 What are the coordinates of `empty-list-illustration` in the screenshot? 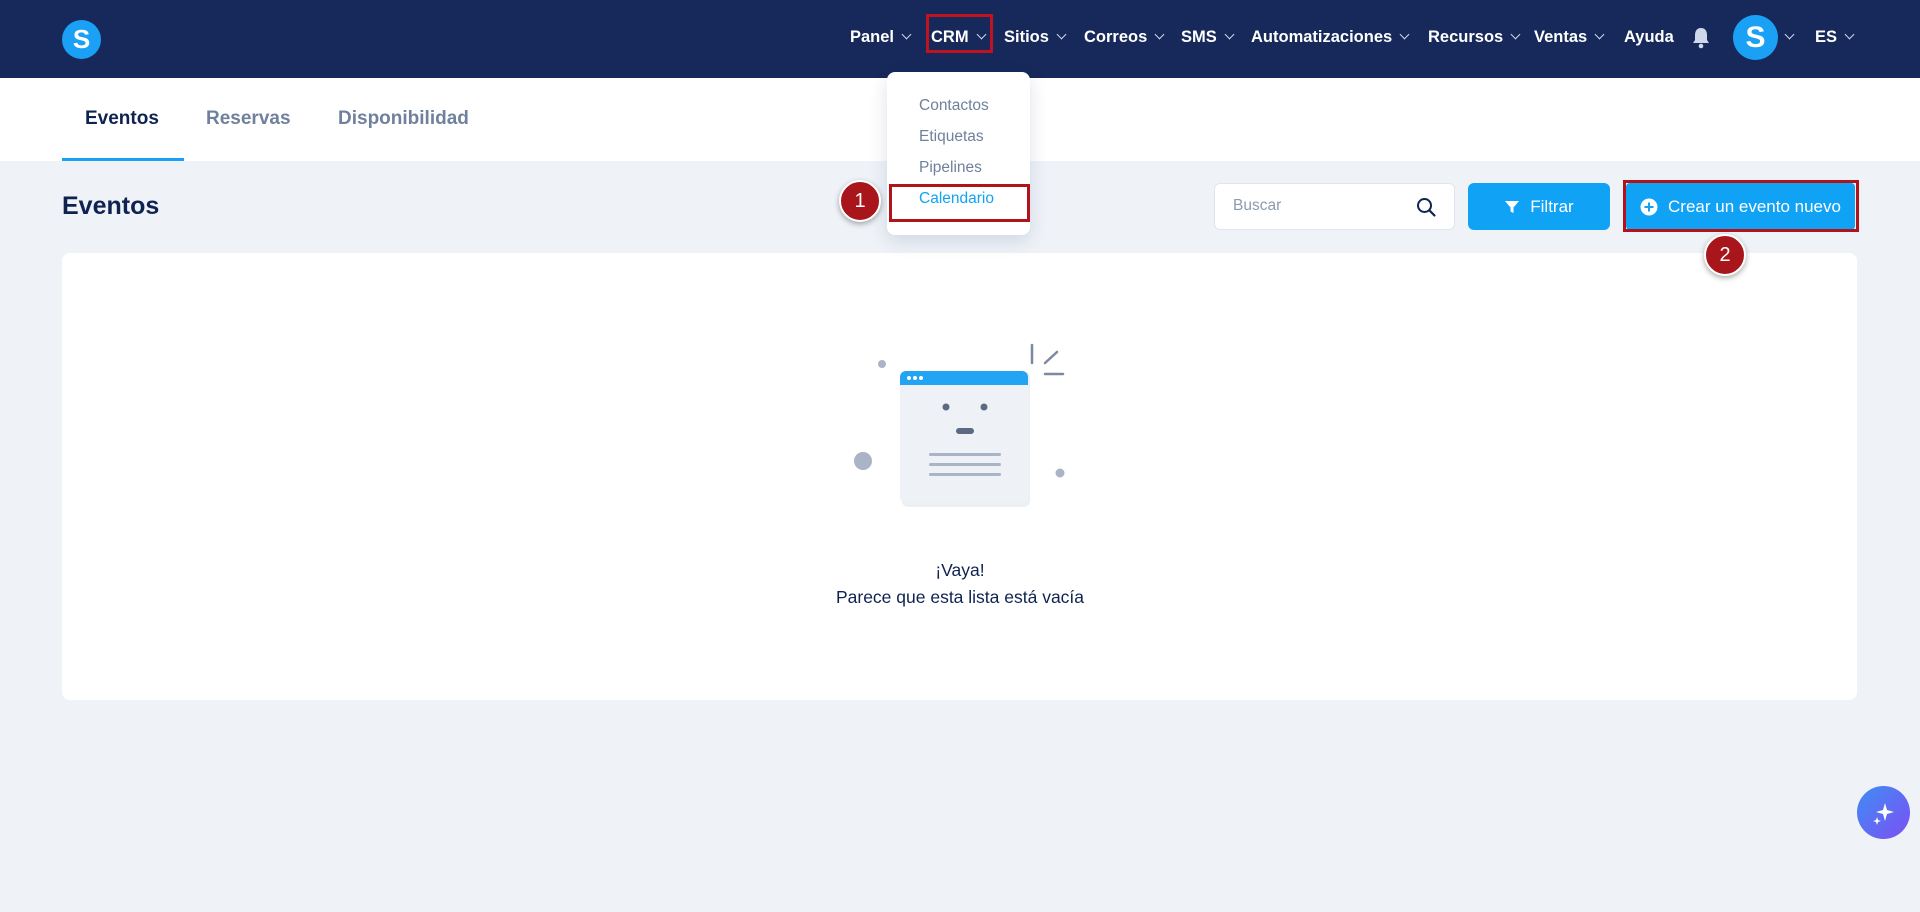 It's located at (959, 425).